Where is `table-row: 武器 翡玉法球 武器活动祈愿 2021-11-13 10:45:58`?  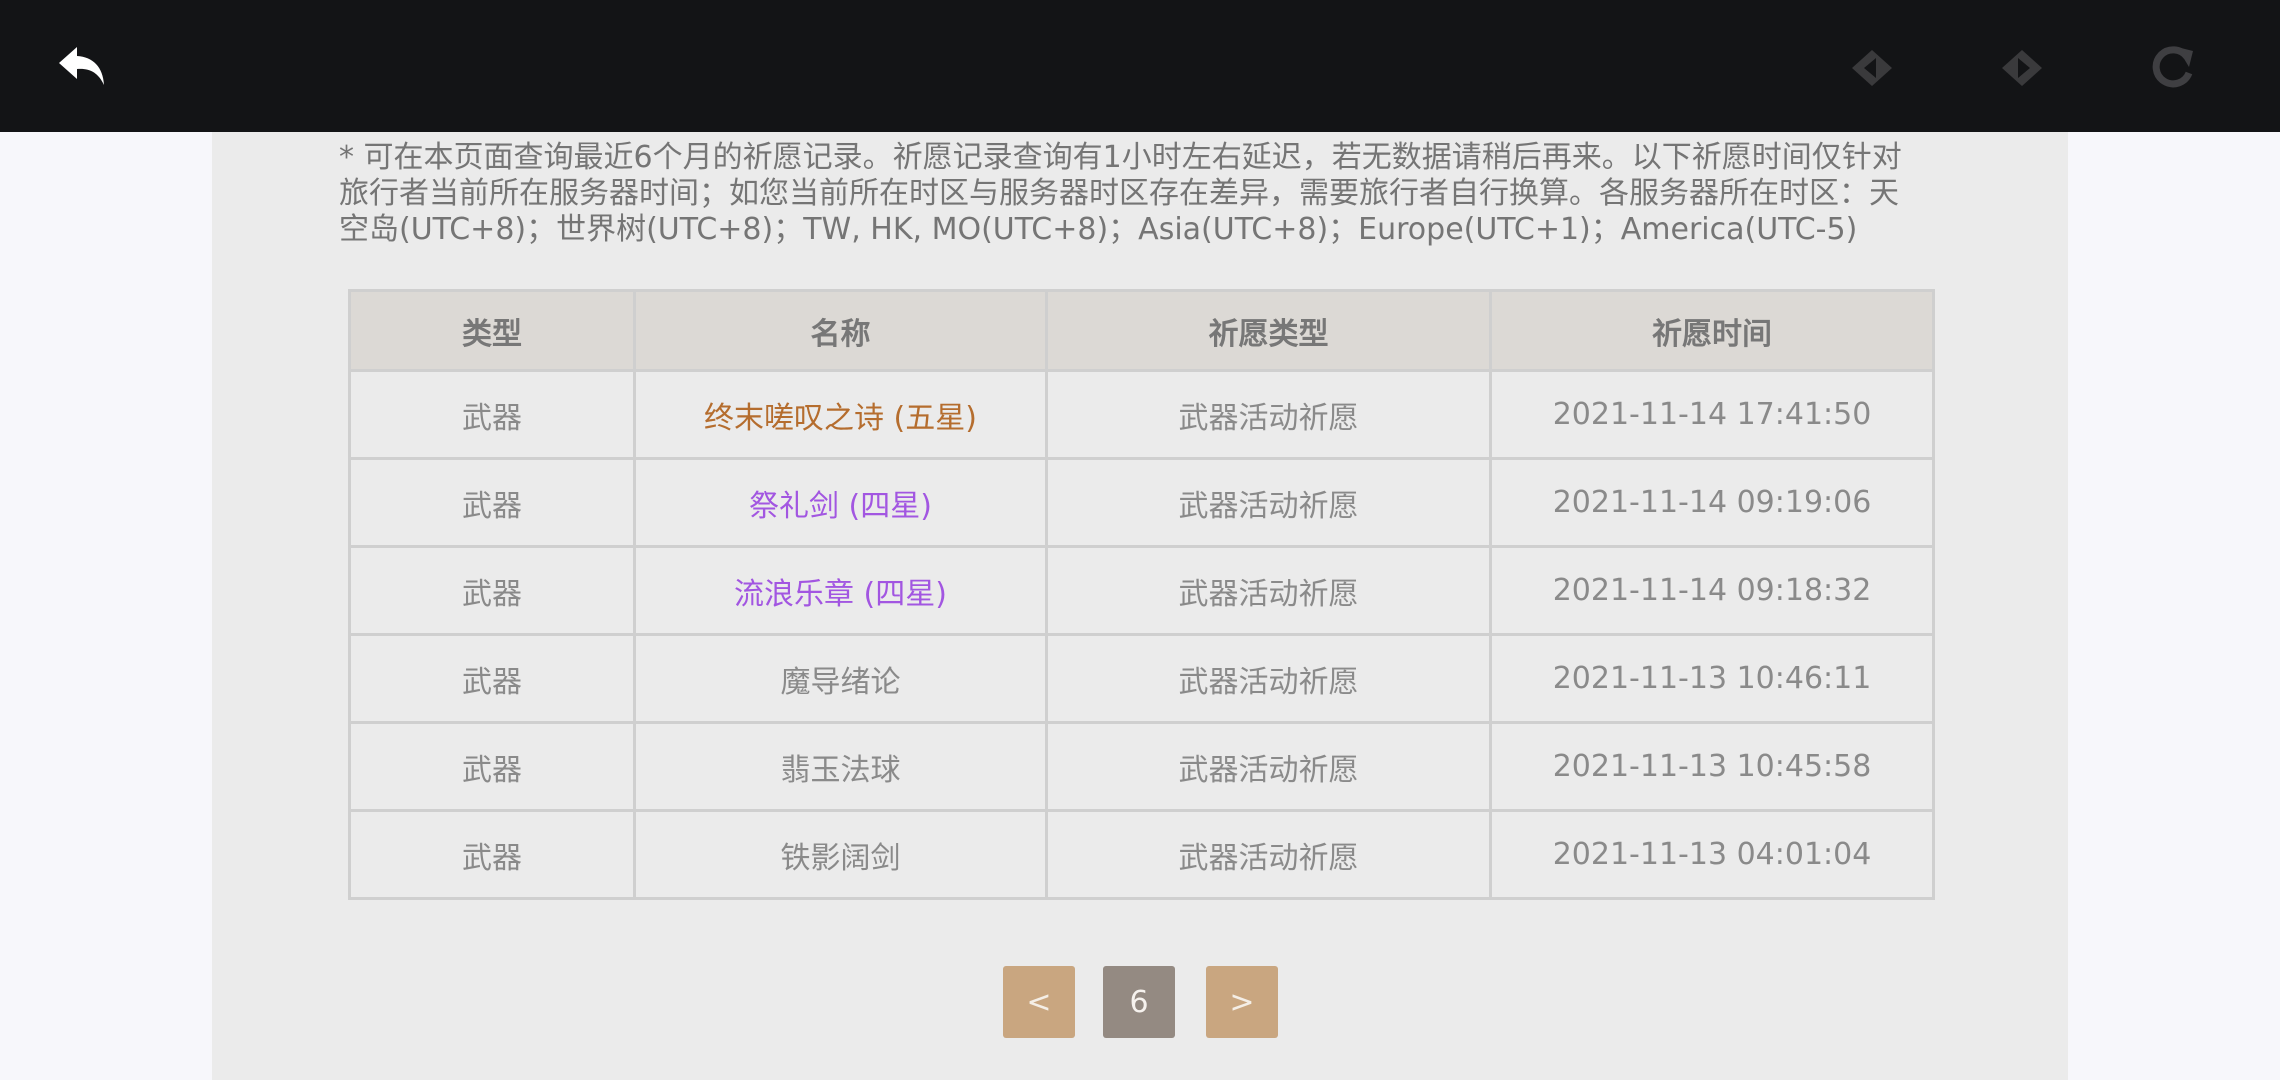 table-row: 武器 翡玉法球 武器活动祈愿 2021-11-13 10:45:58 is located at coordinates (1141, 766).